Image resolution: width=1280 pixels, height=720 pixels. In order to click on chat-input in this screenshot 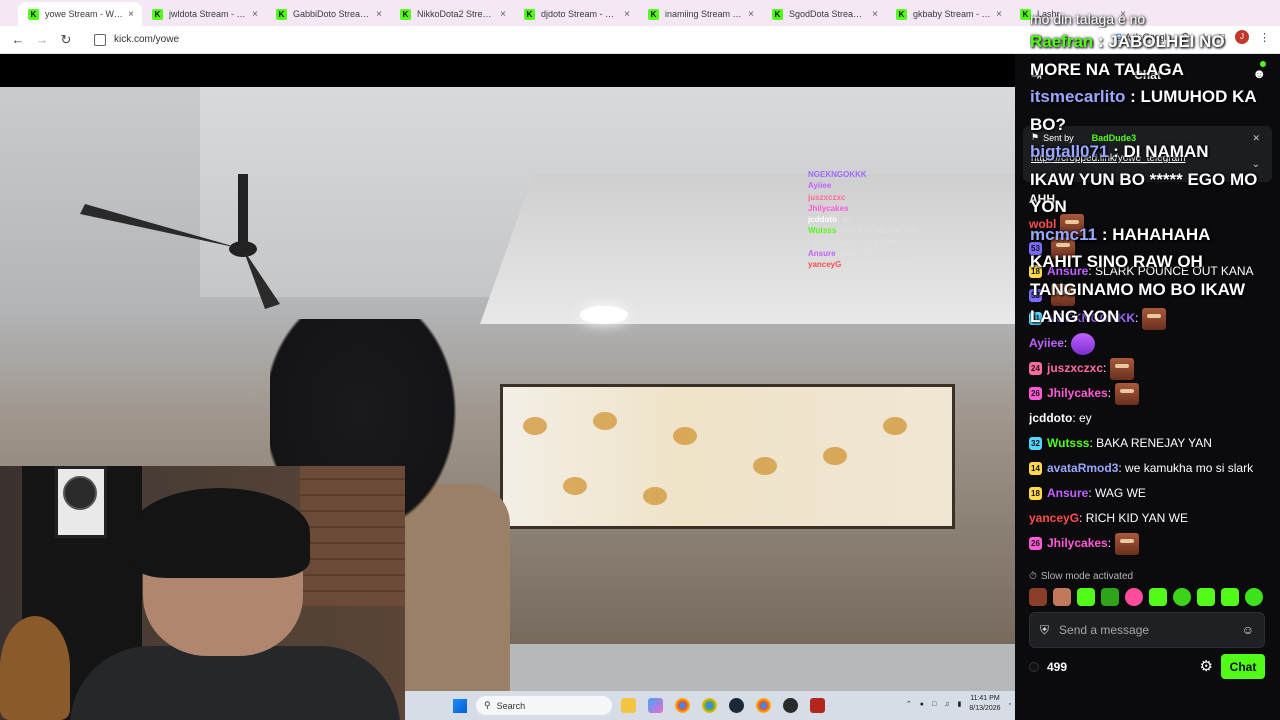, I will do `click(1145, 630)`.